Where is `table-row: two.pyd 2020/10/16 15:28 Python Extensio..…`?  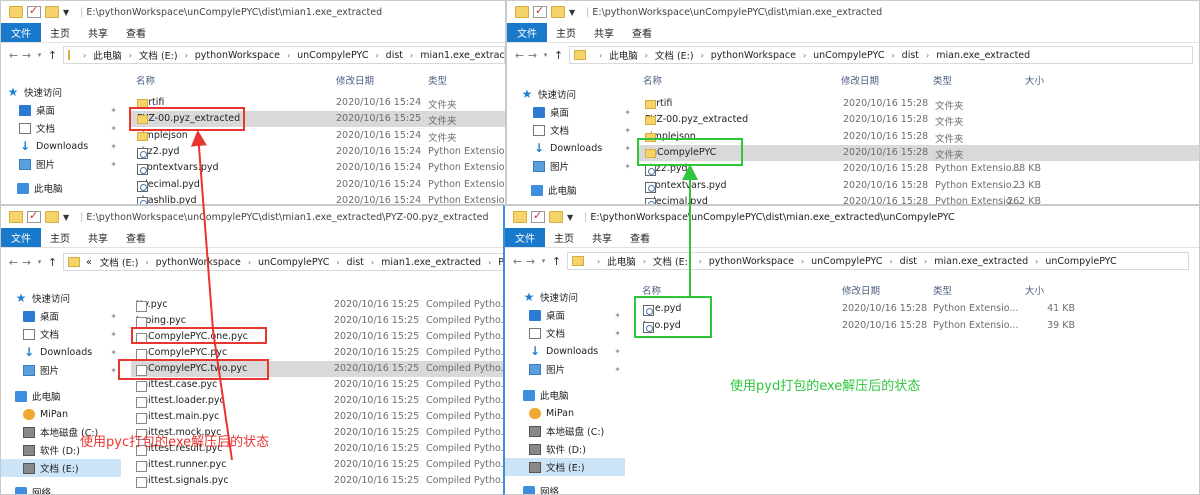 table-row: two.pyd 2020/10/16 15:28 Python Extensio..… is located at coordinates (917, 326).